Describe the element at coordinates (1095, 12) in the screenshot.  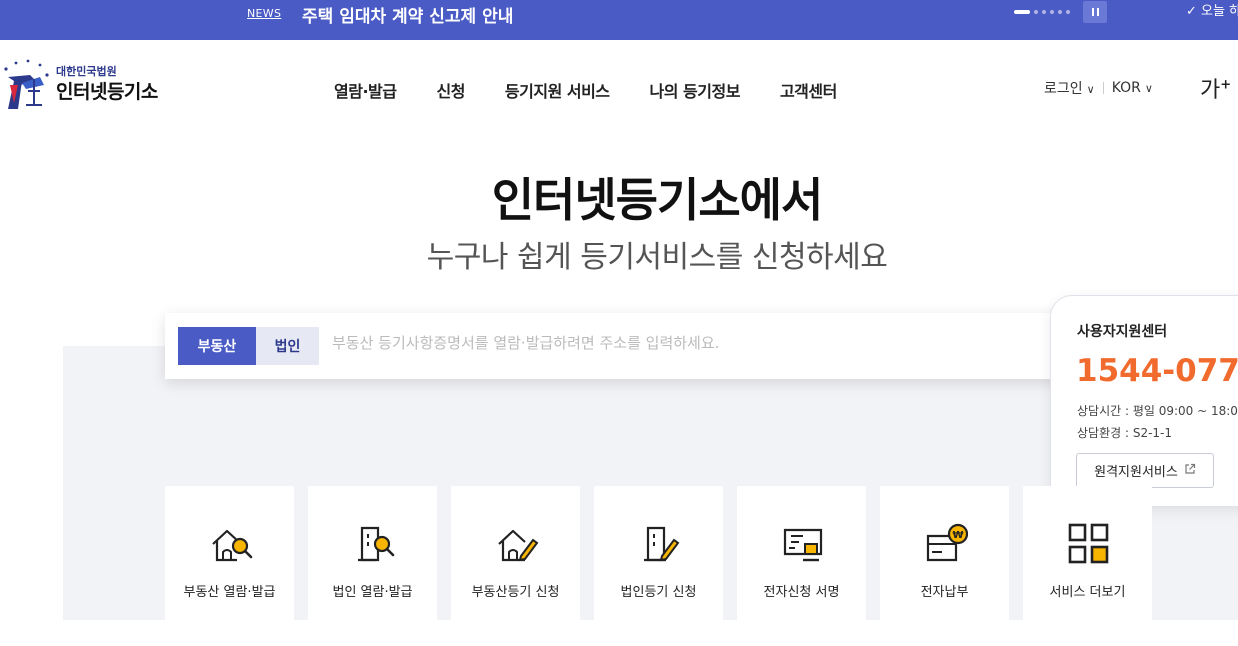
I see `pause-button` at that location.